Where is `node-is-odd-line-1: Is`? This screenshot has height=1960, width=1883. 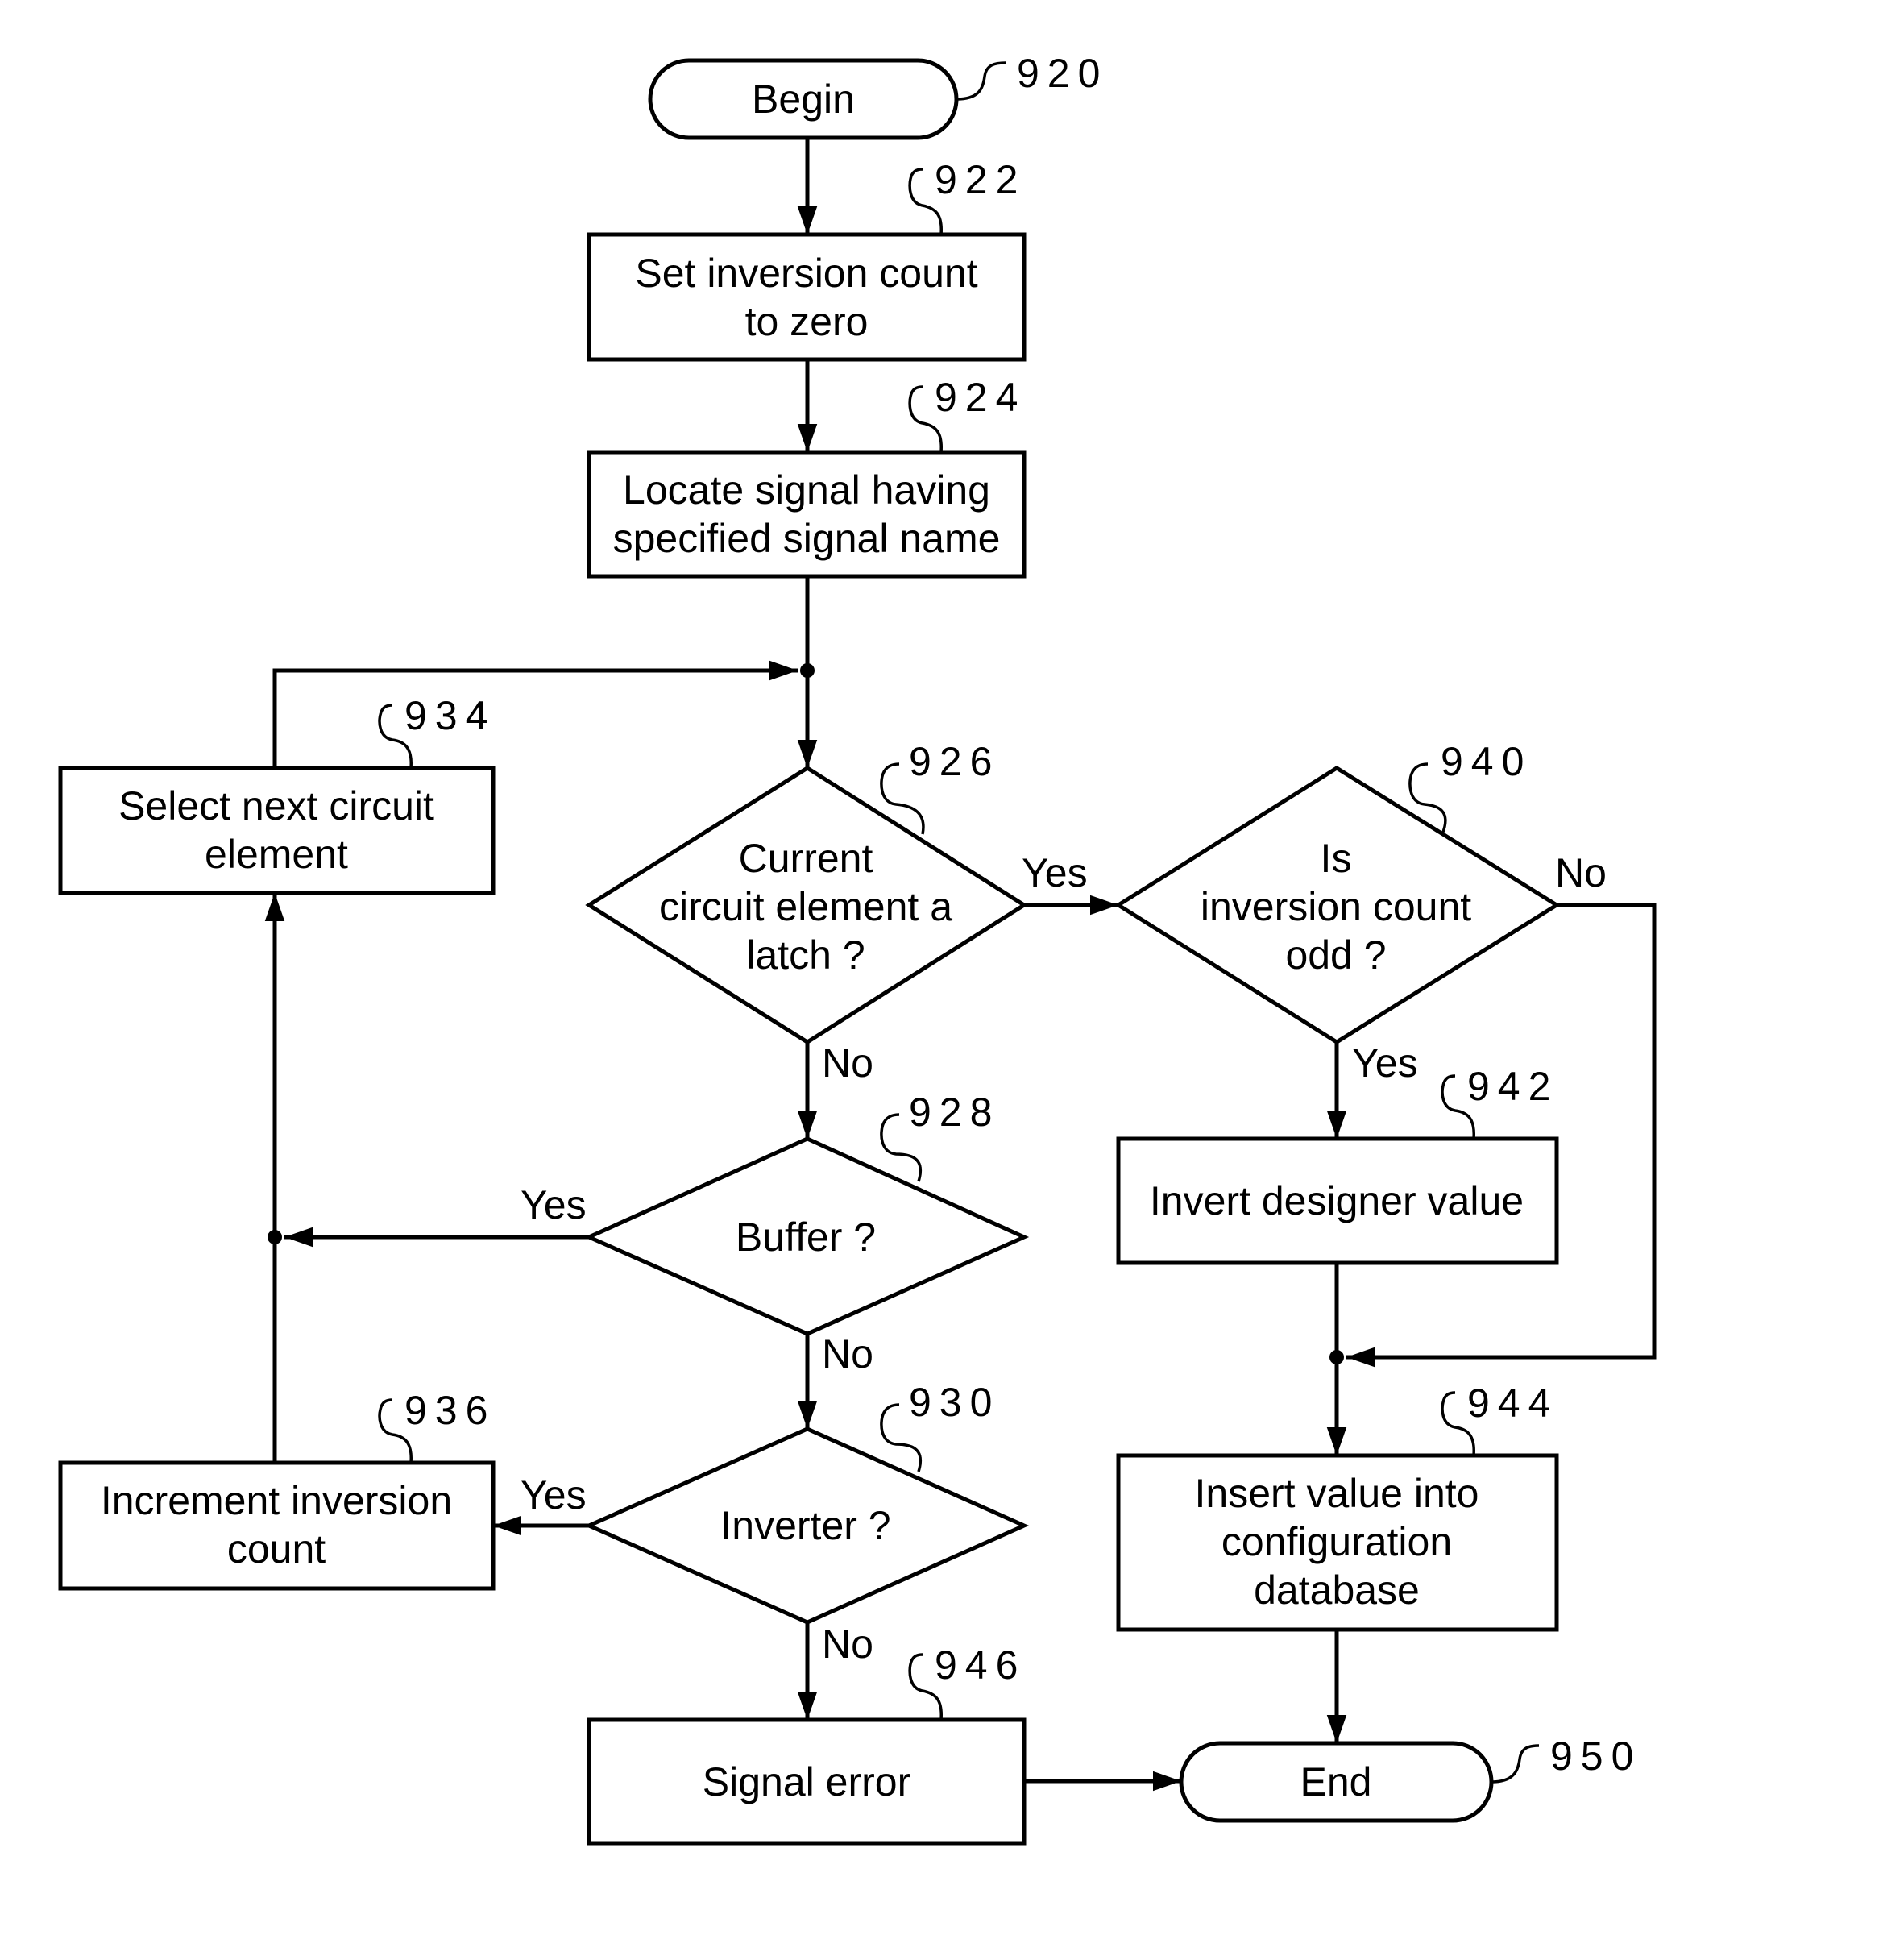
node-is-odd-line-1: Is is located at coordinates (1336, 859).